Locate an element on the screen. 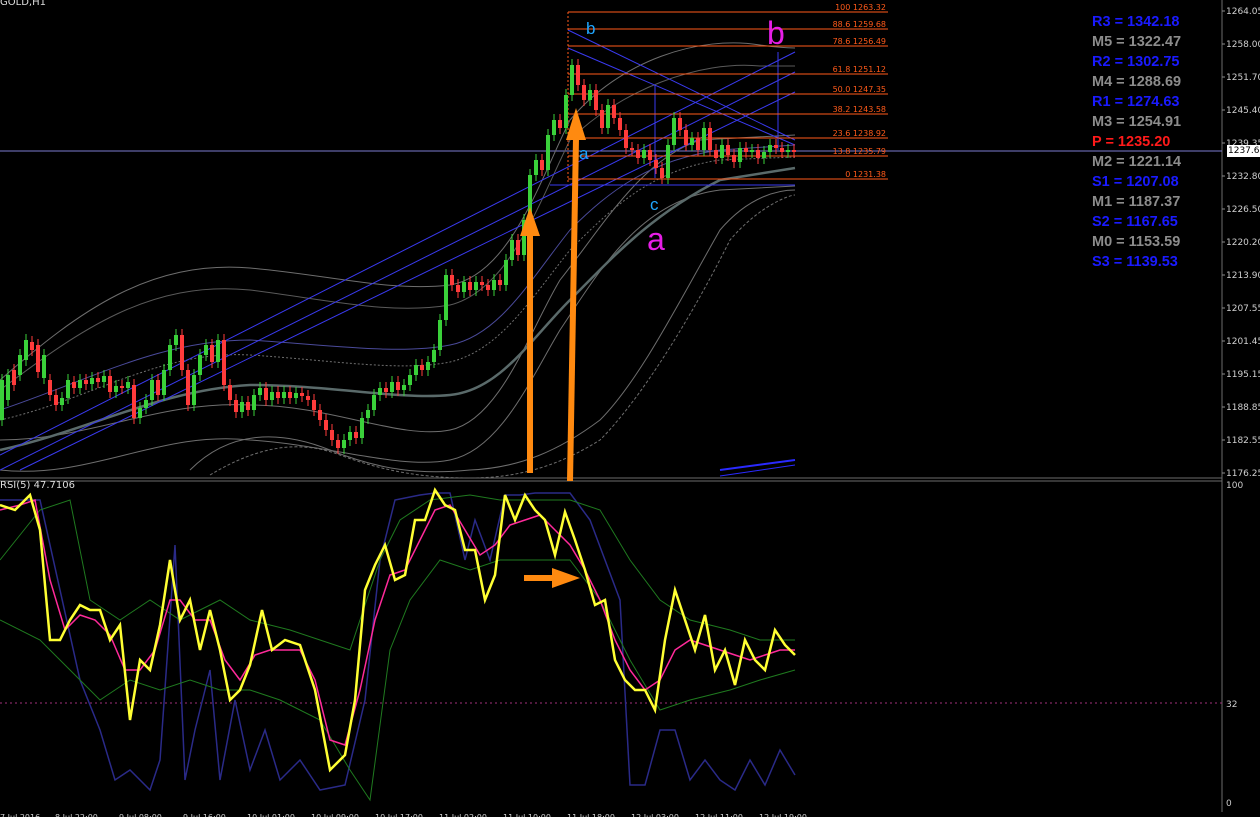 The image size is (1260, 817). pivot-level: R2 = 1302.75 is located at coordinates (1136, 62).